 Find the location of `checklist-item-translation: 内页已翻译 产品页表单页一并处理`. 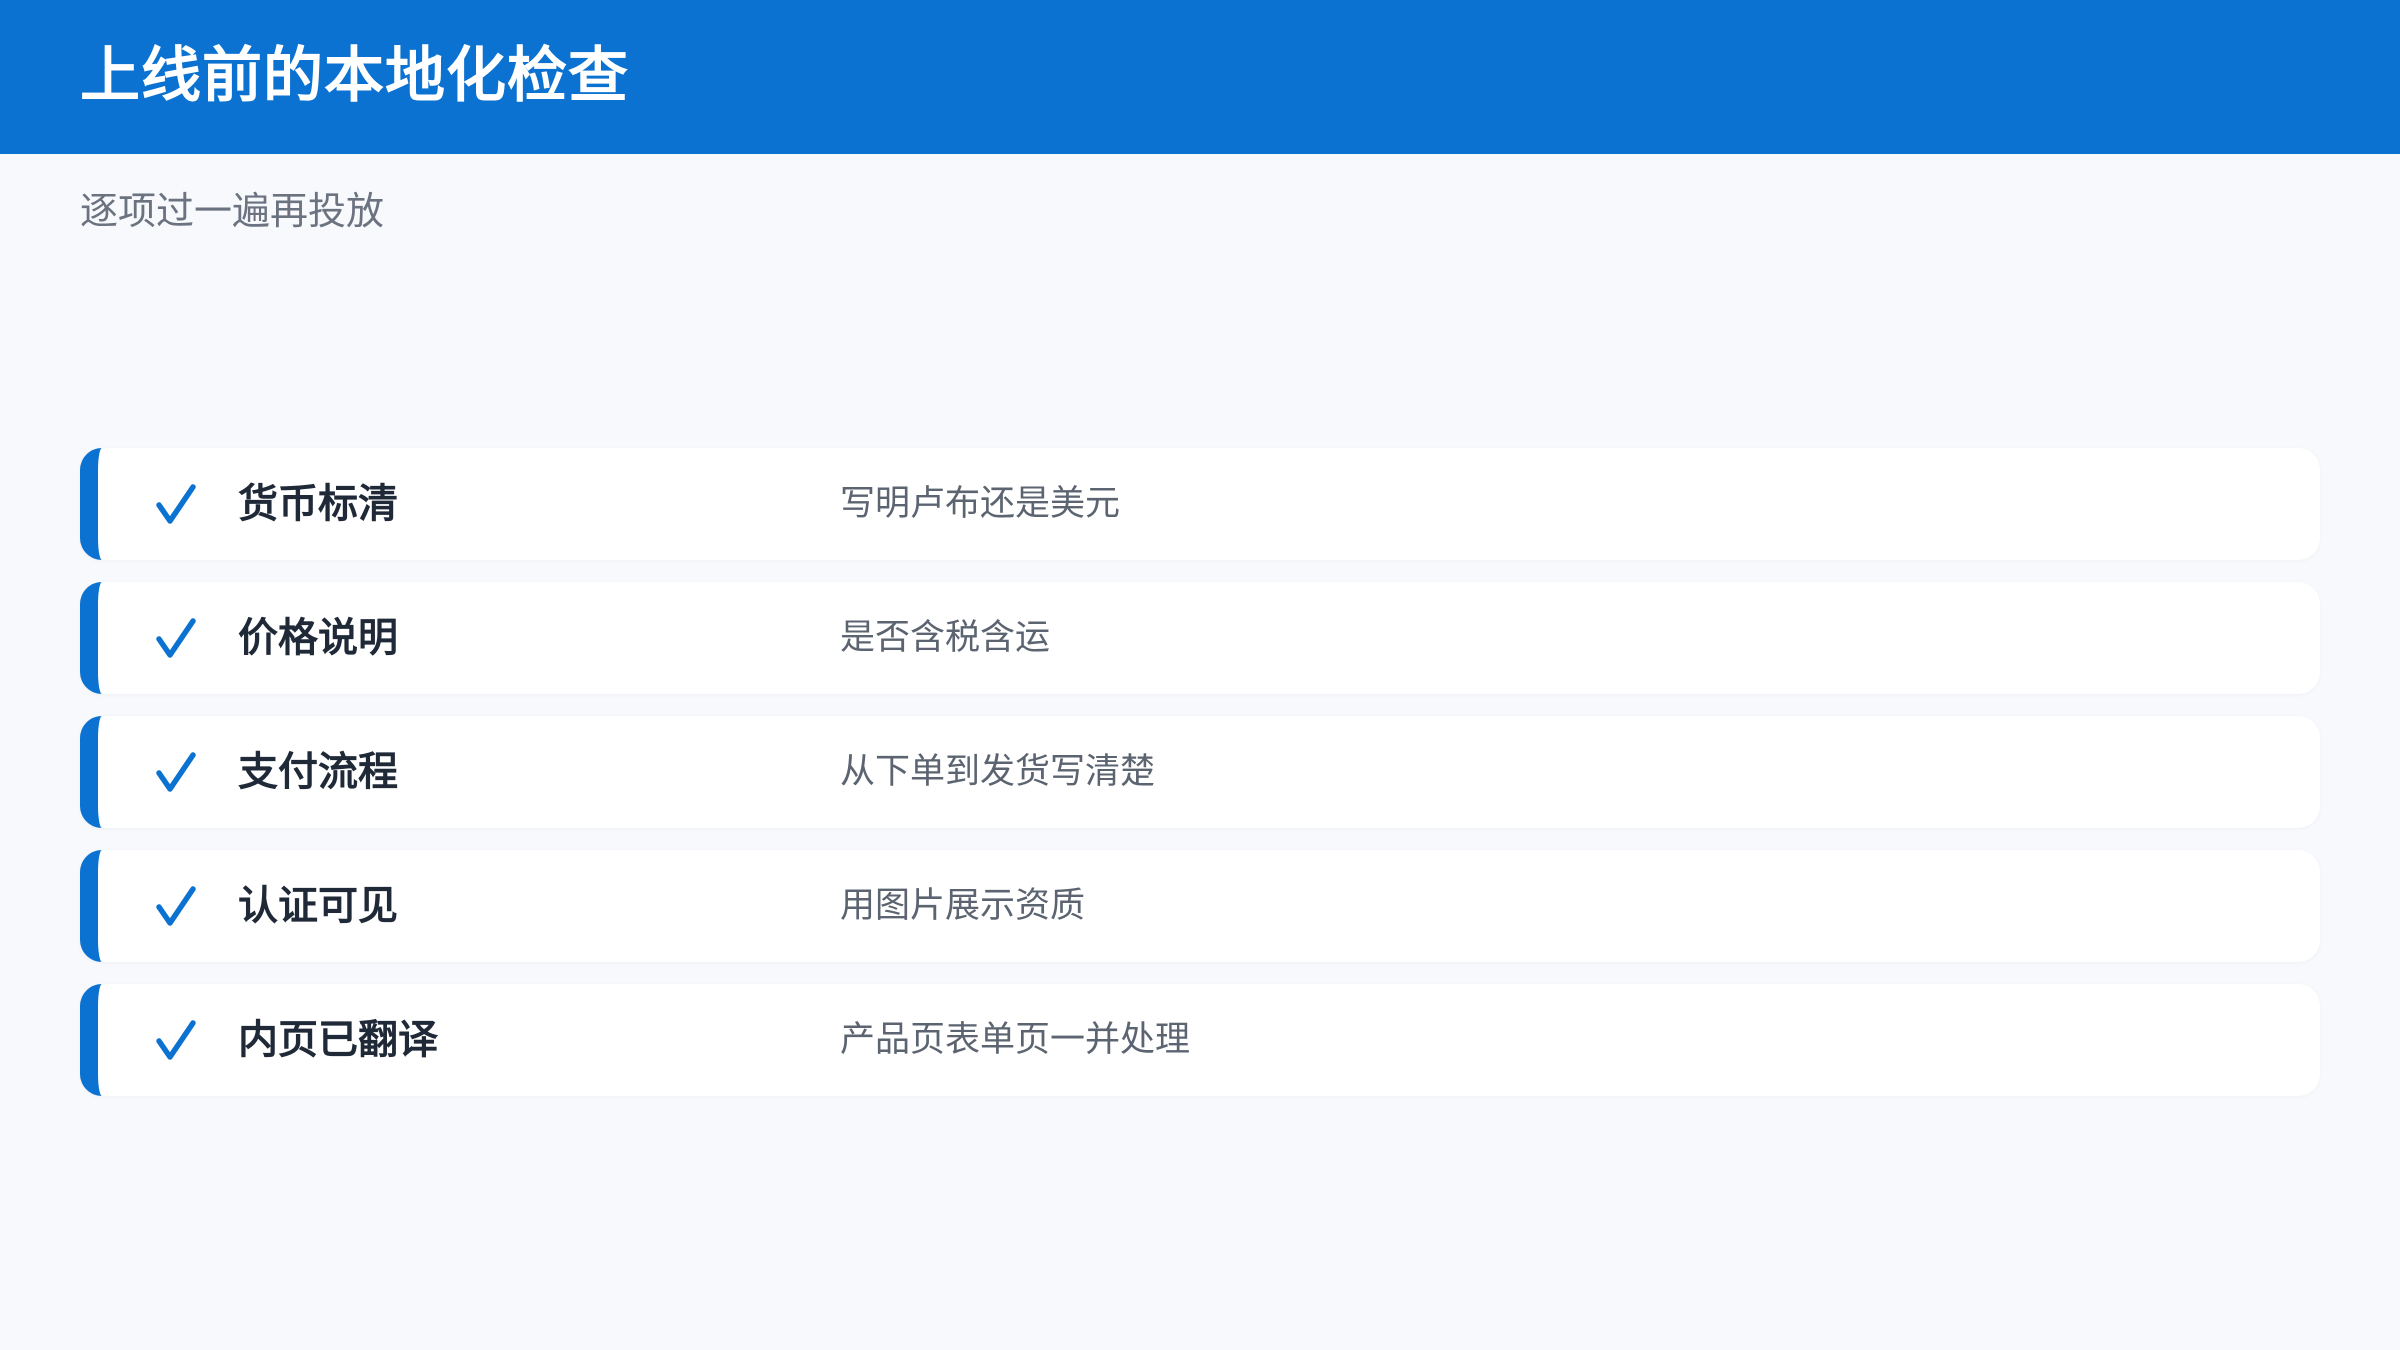

checklist-item-translation: 内页已翻译 产品页表单页一并处理 is located at coordinates (1200, 1040).